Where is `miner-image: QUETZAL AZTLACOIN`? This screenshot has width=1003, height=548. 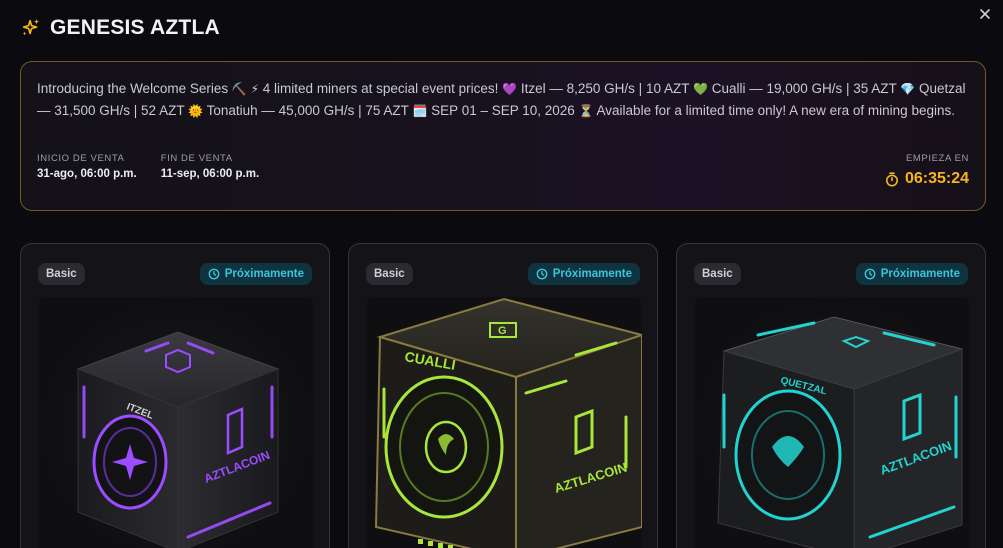
miner-image: QUETZAL AZTLACOIN is located at coordinates (832, 422).